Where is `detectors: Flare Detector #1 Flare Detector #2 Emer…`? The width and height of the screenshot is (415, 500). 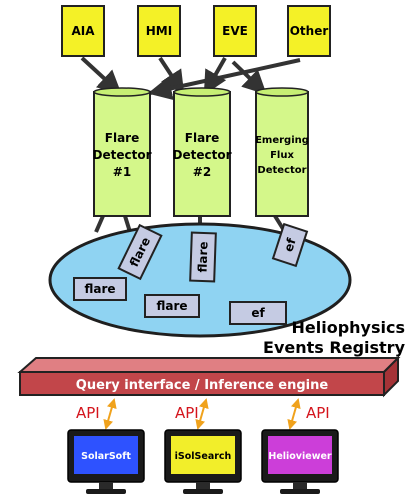 detectors: Flare Detector #1 Flare Detector #2 Emer… is located at coordinates (201, 152).